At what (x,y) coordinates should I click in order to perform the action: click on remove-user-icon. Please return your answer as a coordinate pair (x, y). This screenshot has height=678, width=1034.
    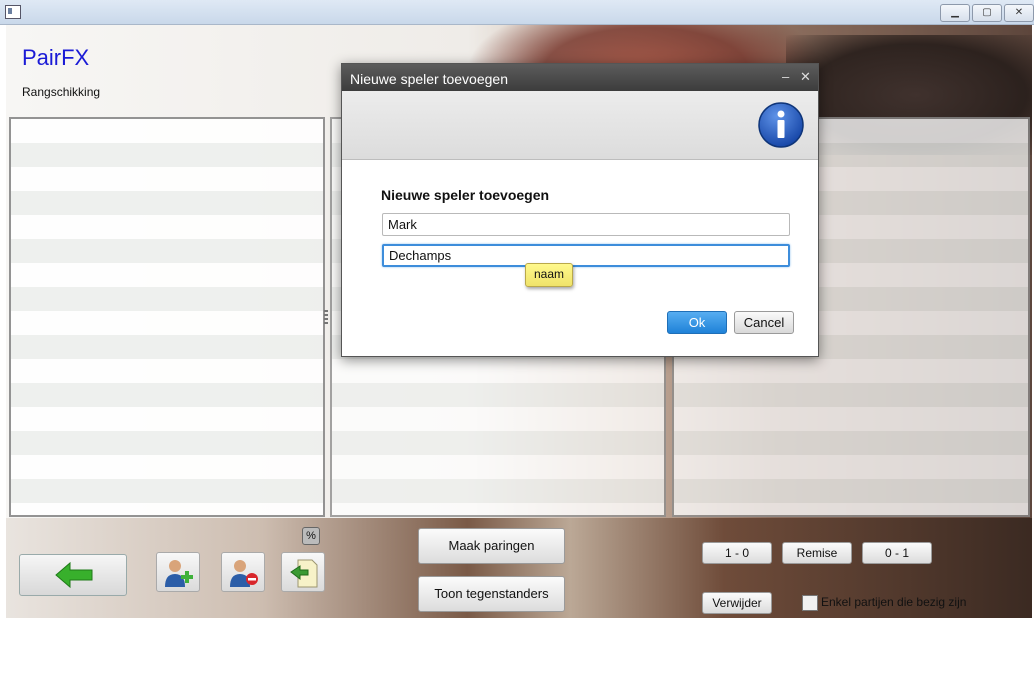
    Looking at the image, I should click on (244, 573).